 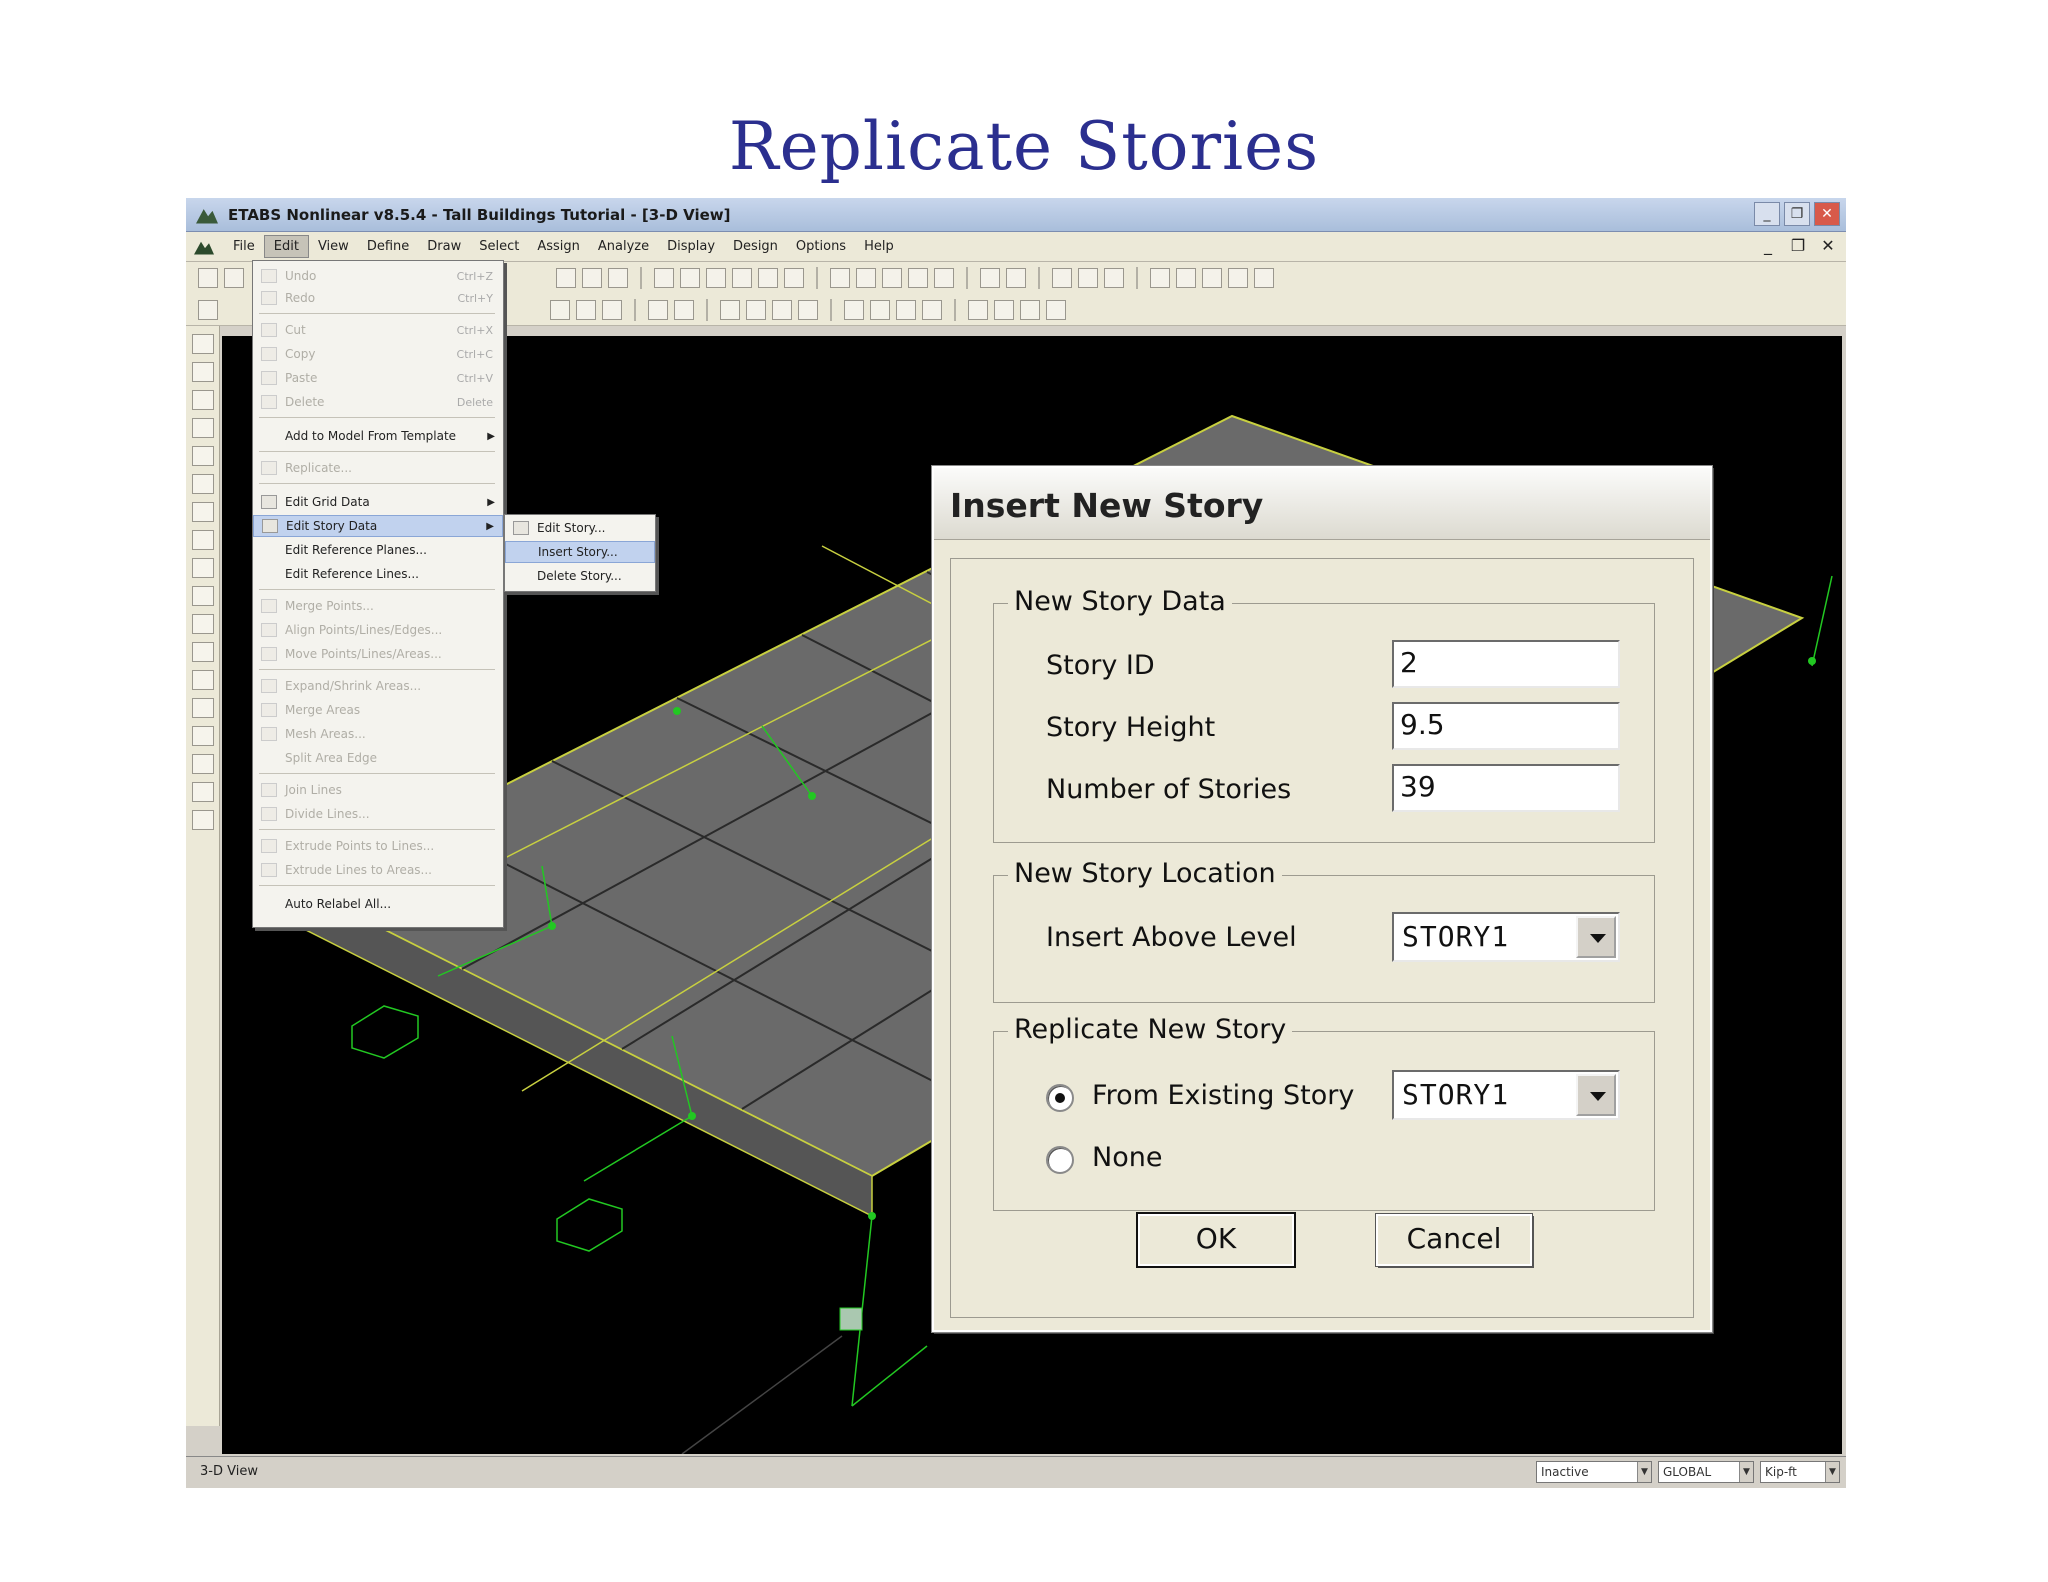 What do you see at coordinates (1506, 937) in the screenshot?
I see `insert-above-level-select: STORY1` at bounding box center [1506, 937].